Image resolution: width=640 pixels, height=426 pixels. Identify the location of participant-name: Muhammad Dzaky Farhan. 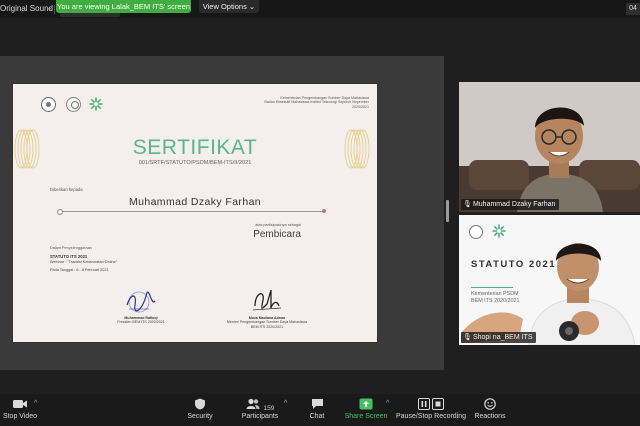
(514, 204).